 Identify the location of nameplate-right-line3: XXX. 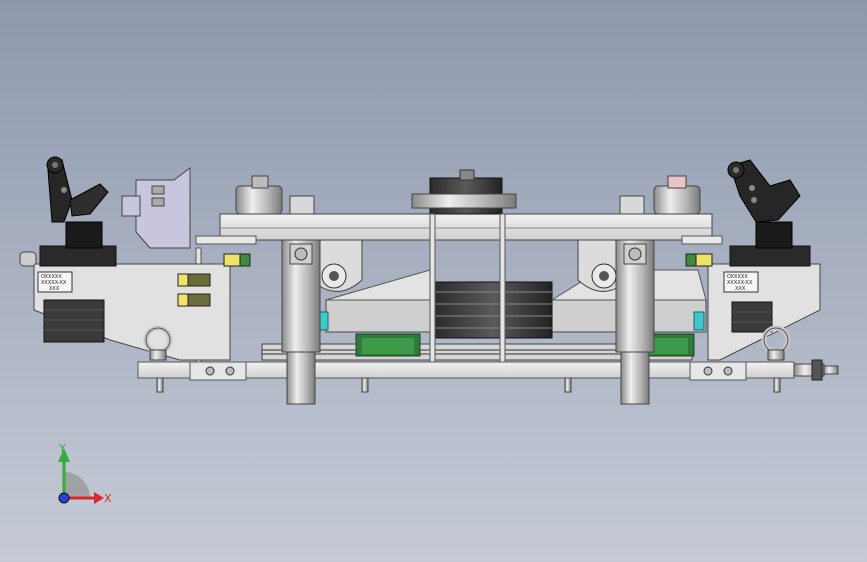
(740, 289).